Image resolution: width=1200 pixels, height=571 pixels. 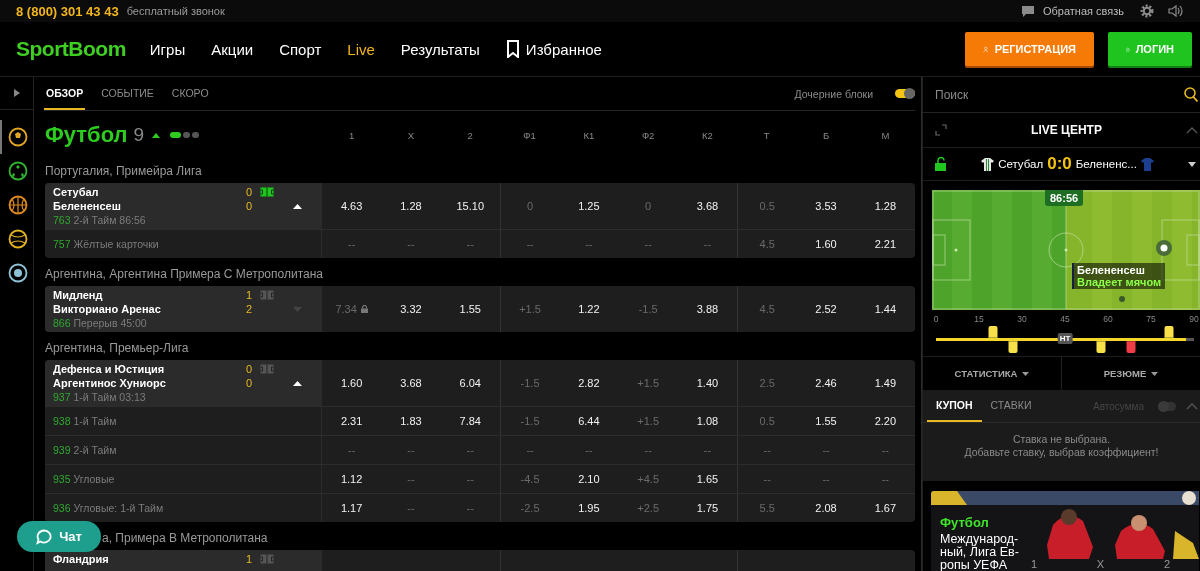 I want to click on column-header: К2, so click(x=707, y=135).